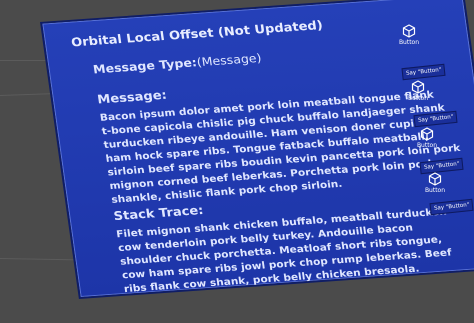 This screenshot has width=474, height=323. I want to click on message-type-value: (Message), so click(229, 59).